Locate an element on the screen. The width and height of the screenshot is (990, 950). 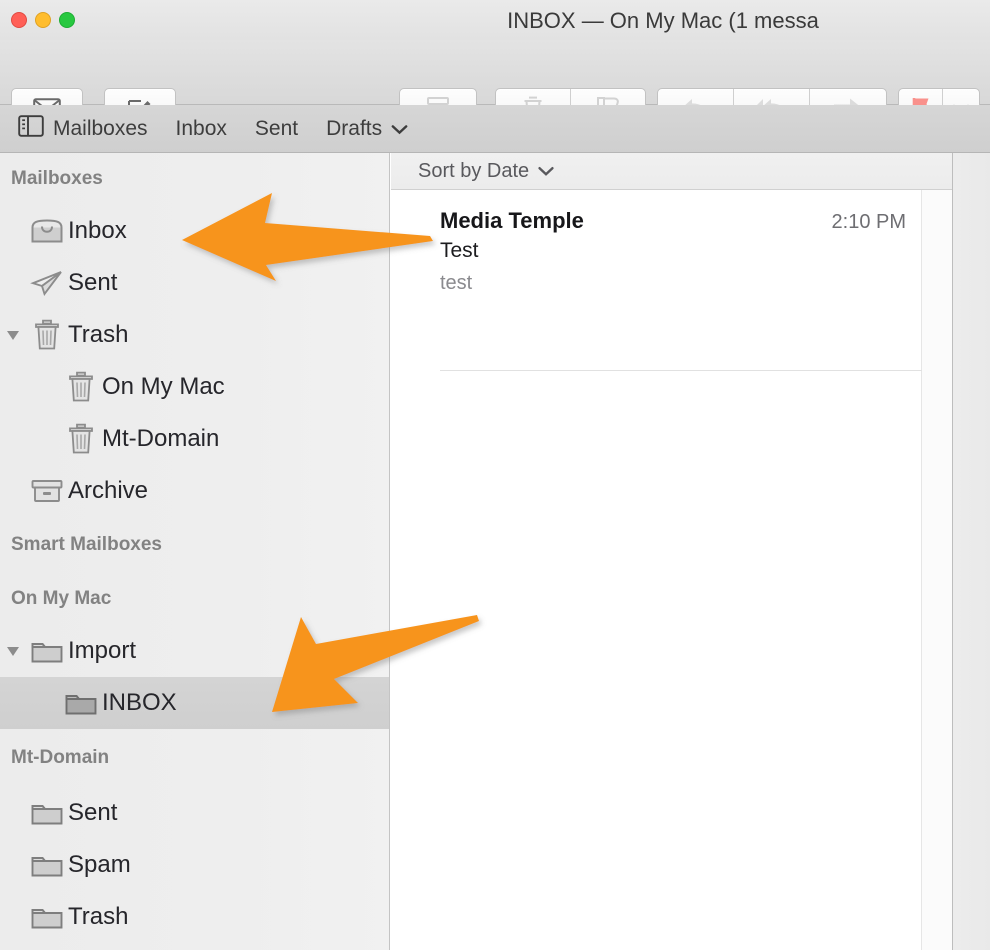
inbox-tray-icon is located at coordinates (47, 231).